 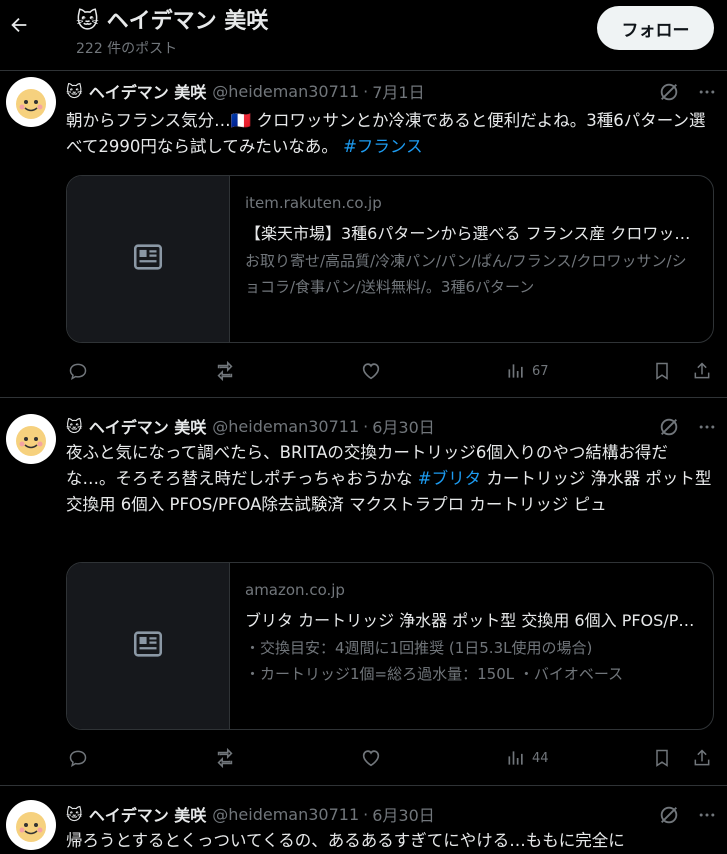 What do you see at coordinates (187, 21) in the screenshot?
I see `profile-name: ヘイデマン 美咲` at bounding box center [187, 21].